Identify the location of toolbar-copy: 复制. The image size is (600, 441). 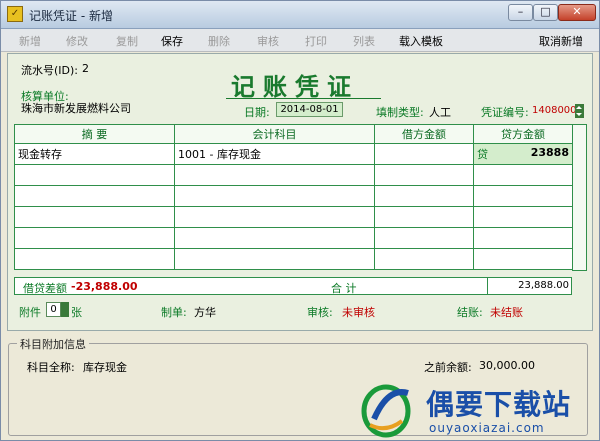
(127, 41).